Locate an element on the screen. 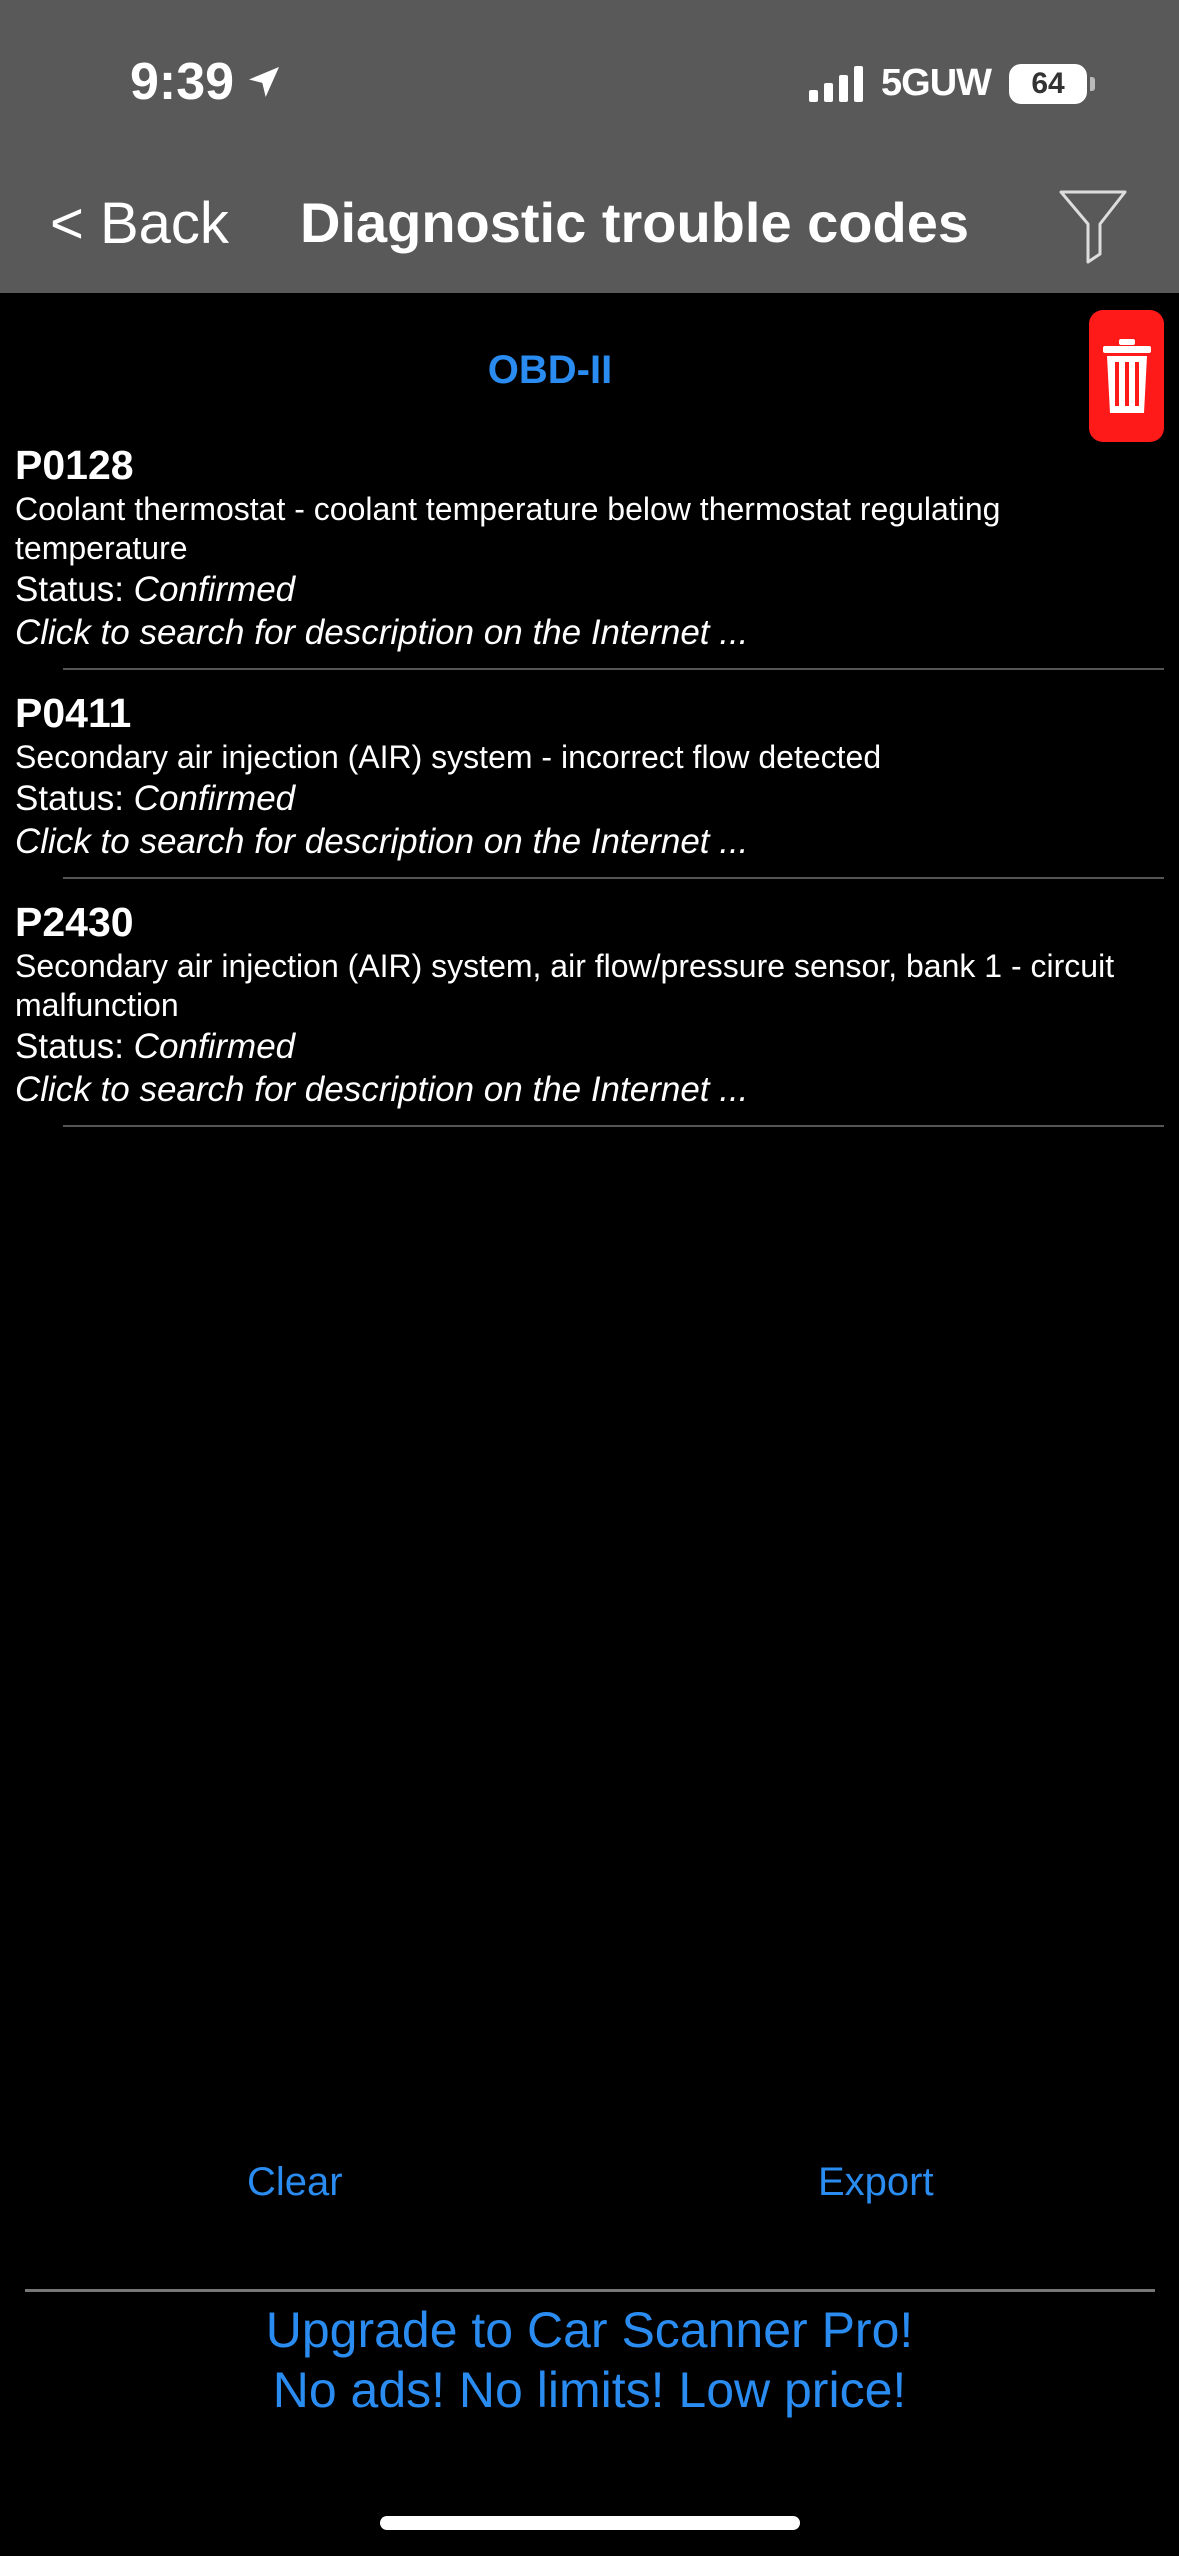 The height and width of the screenshot is (2556, 1179). section-title: OBD-II is located at coordinates (550, 370).